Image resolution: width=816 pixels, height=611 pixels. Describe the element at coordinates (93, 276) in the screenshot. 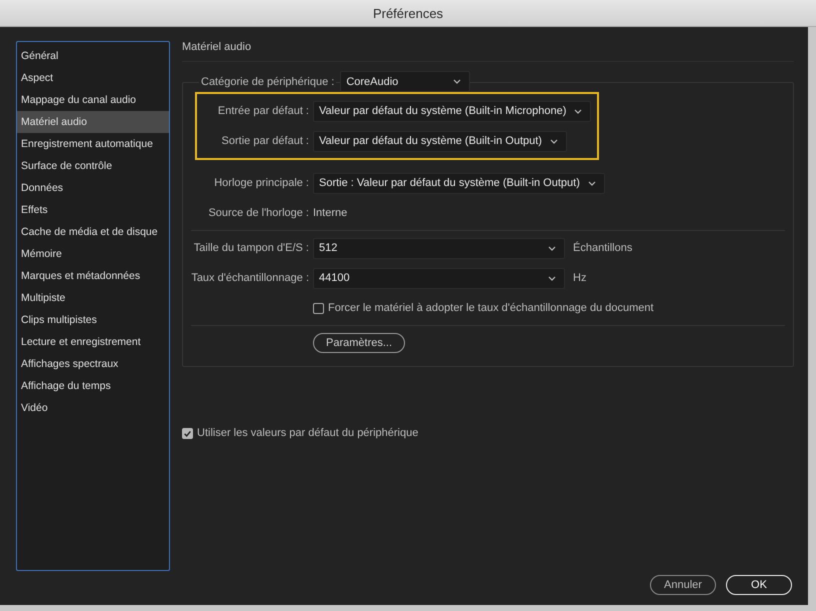

I see `sidebar-item: Marques et métadonnées` at that location.